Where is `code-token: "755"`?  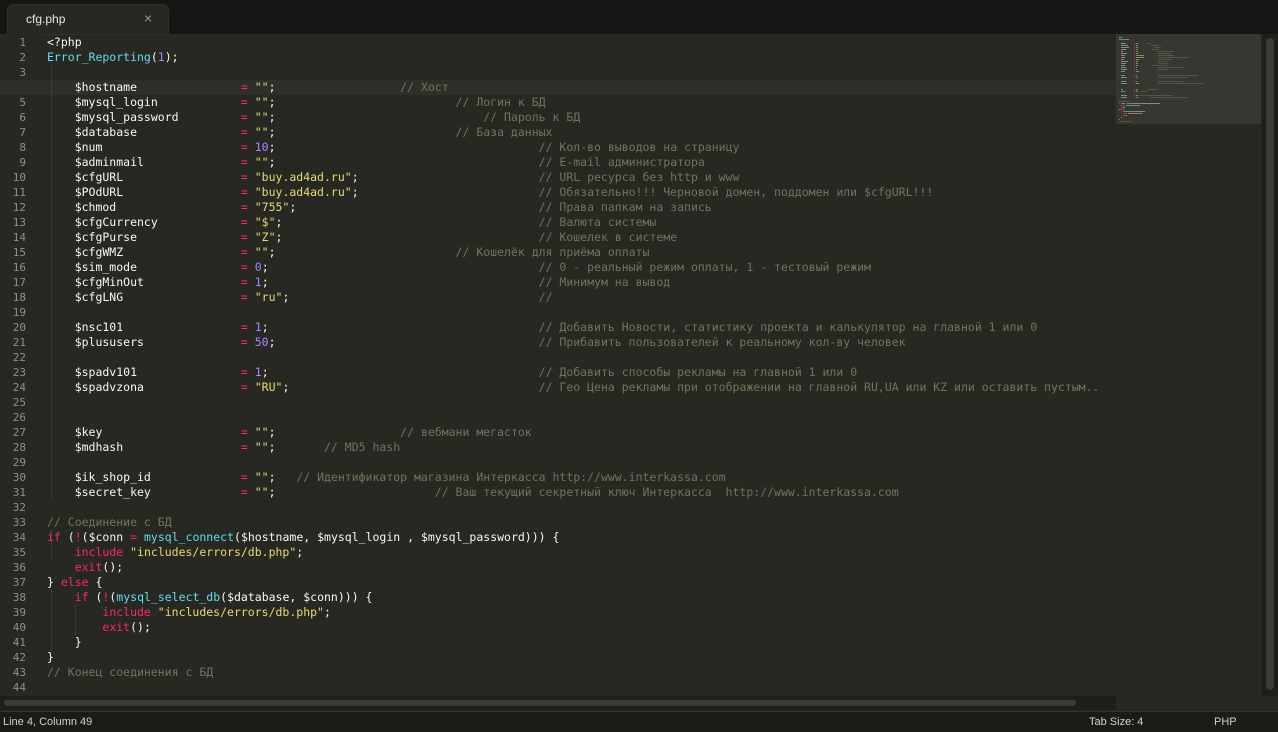 code-token: "755" is located at coordinates (272, 207).